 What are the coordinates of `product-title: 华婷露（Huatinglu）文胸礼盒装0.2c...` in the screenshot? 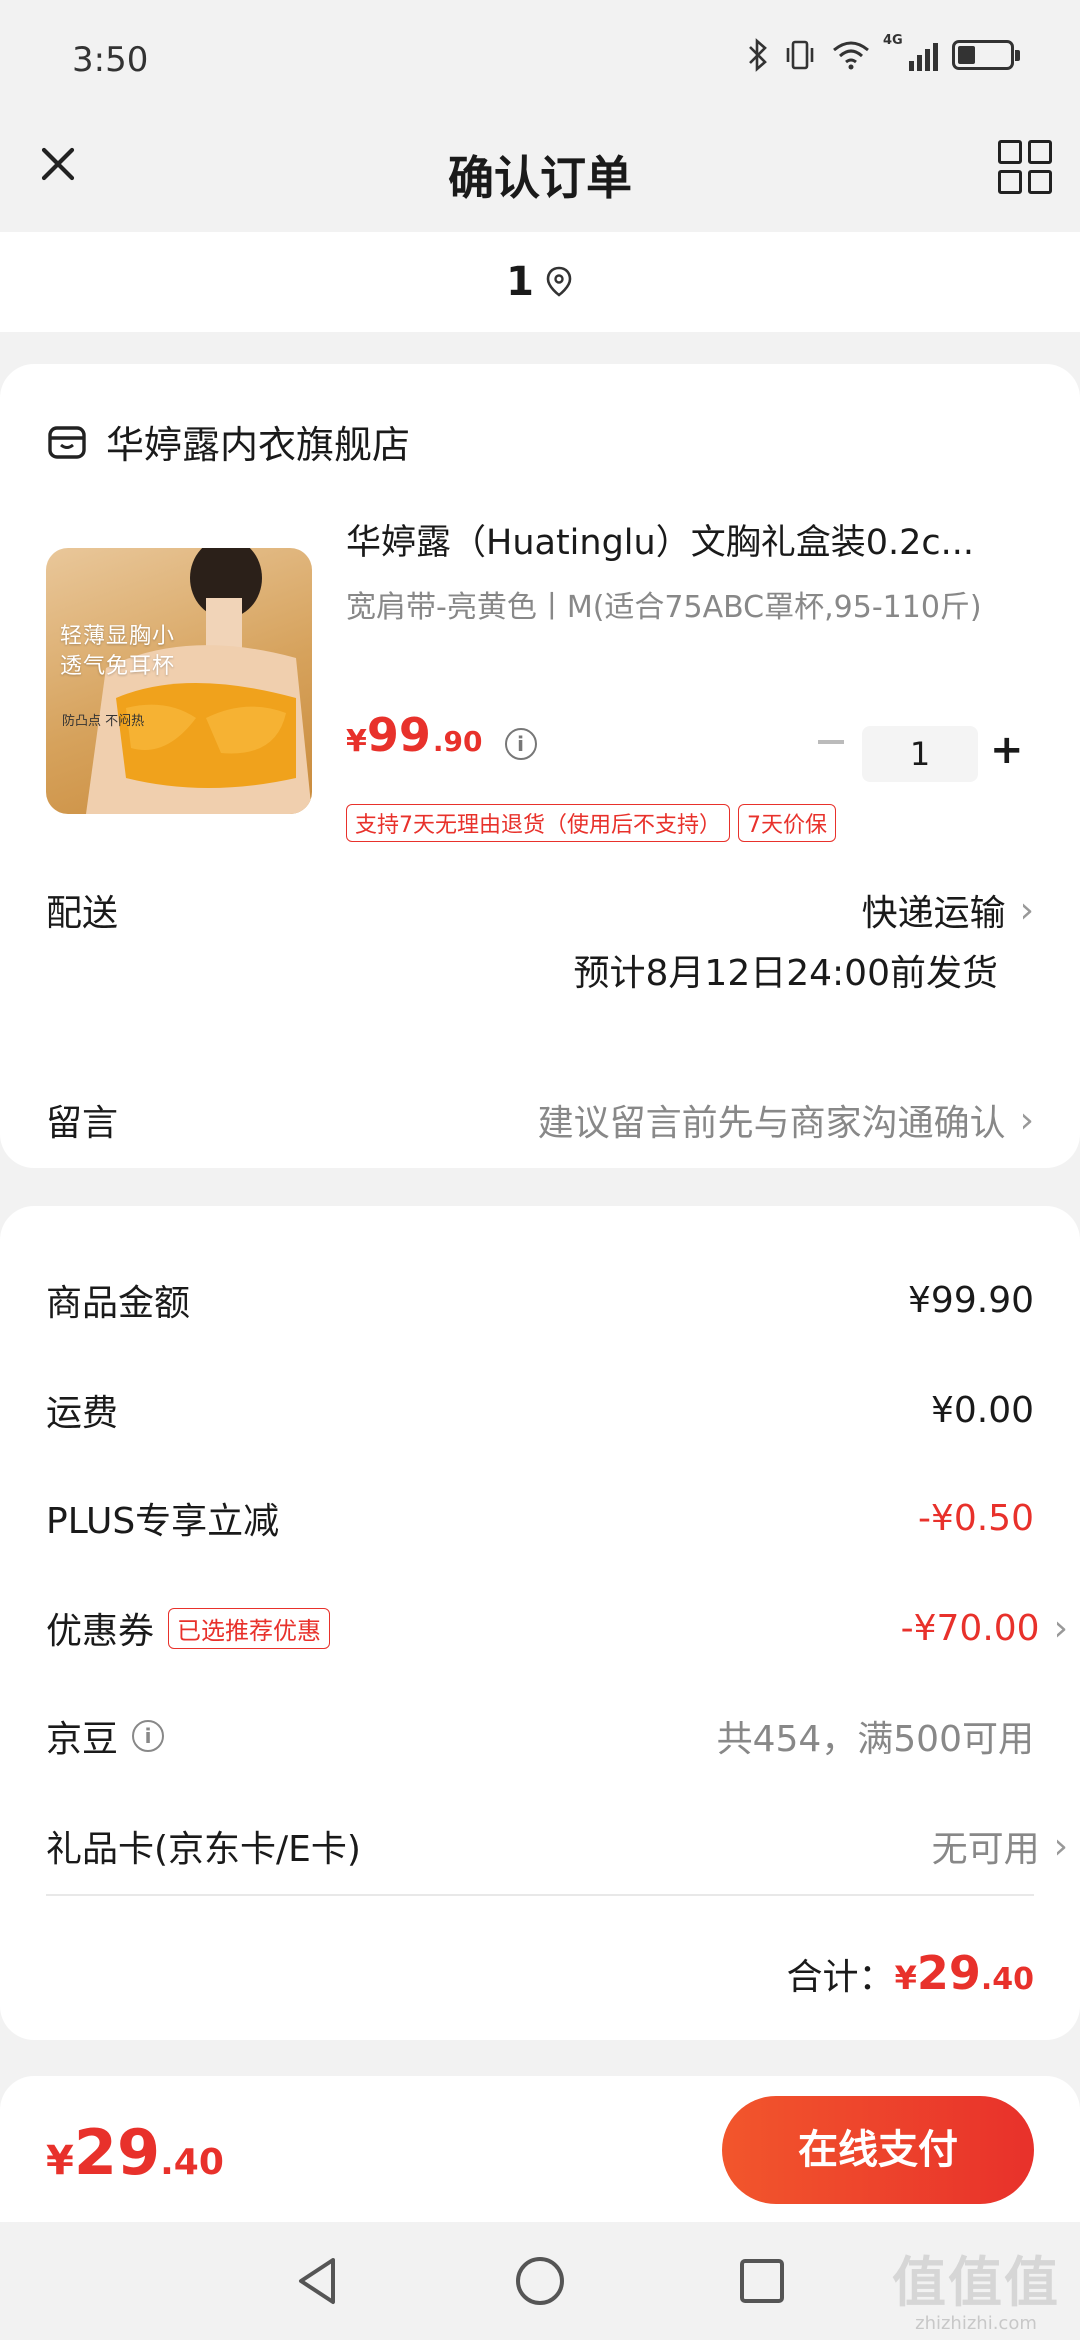 It's located at (691, 539).